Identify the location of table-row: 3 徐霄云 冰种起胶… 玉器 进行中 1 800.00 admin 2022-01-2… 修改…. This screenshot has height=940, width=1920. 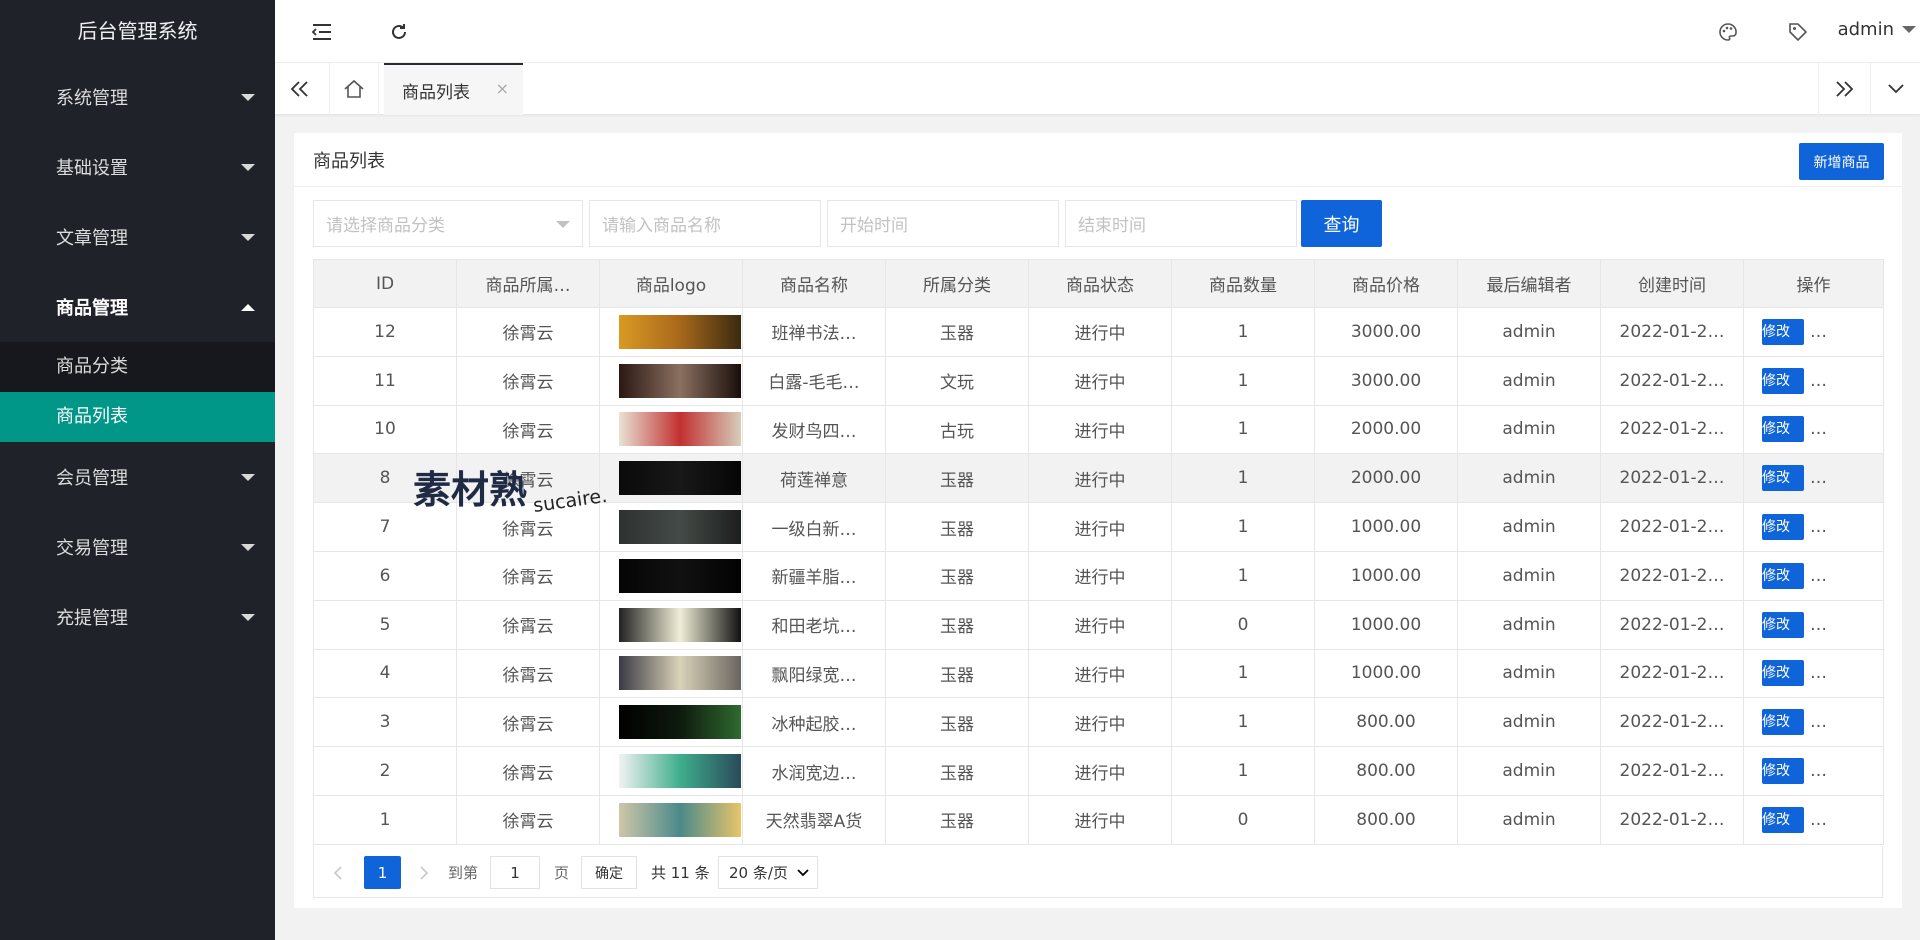
(1098, 722).